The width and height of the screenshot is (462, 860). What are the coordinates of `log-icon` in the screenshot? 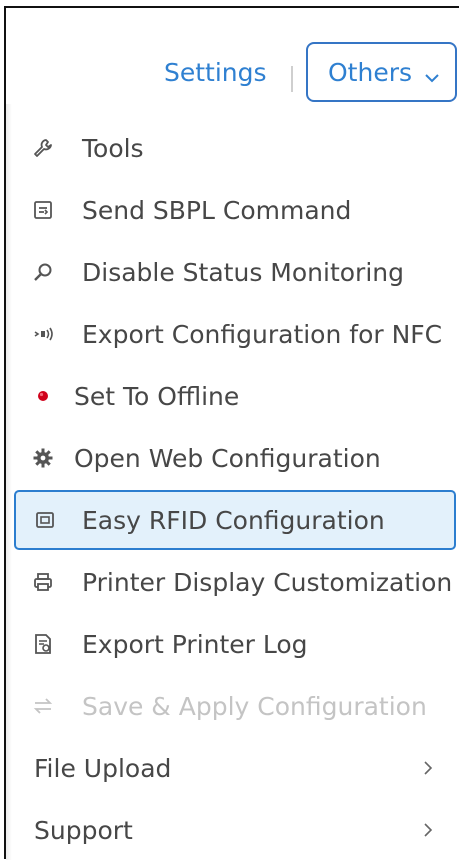 It's located at (43, 644).